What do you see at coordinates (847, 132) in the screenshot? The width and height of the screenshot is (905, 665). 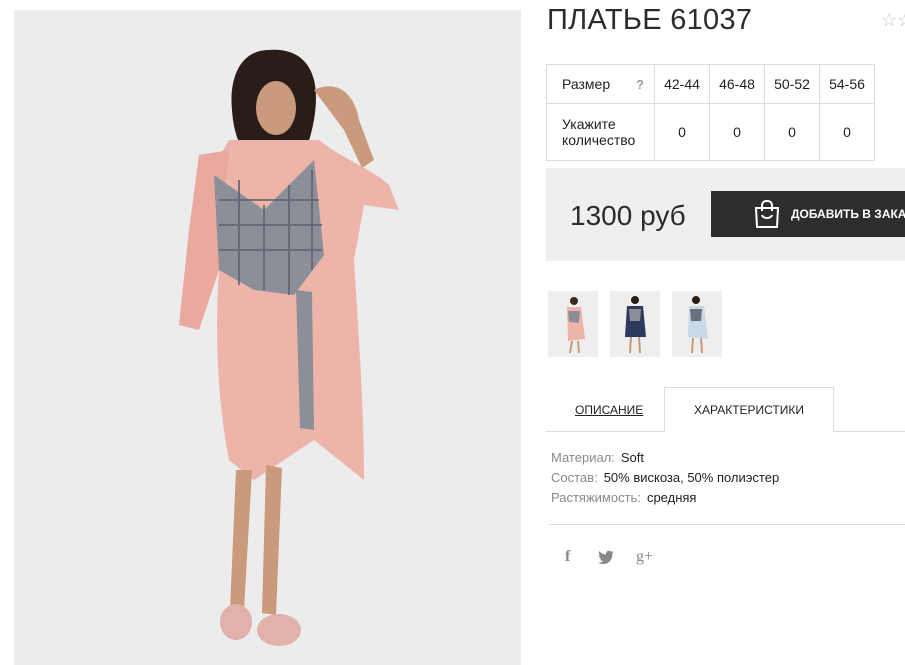 I see `quantity-input-54-56: 0` at bounding box center [847, 132].